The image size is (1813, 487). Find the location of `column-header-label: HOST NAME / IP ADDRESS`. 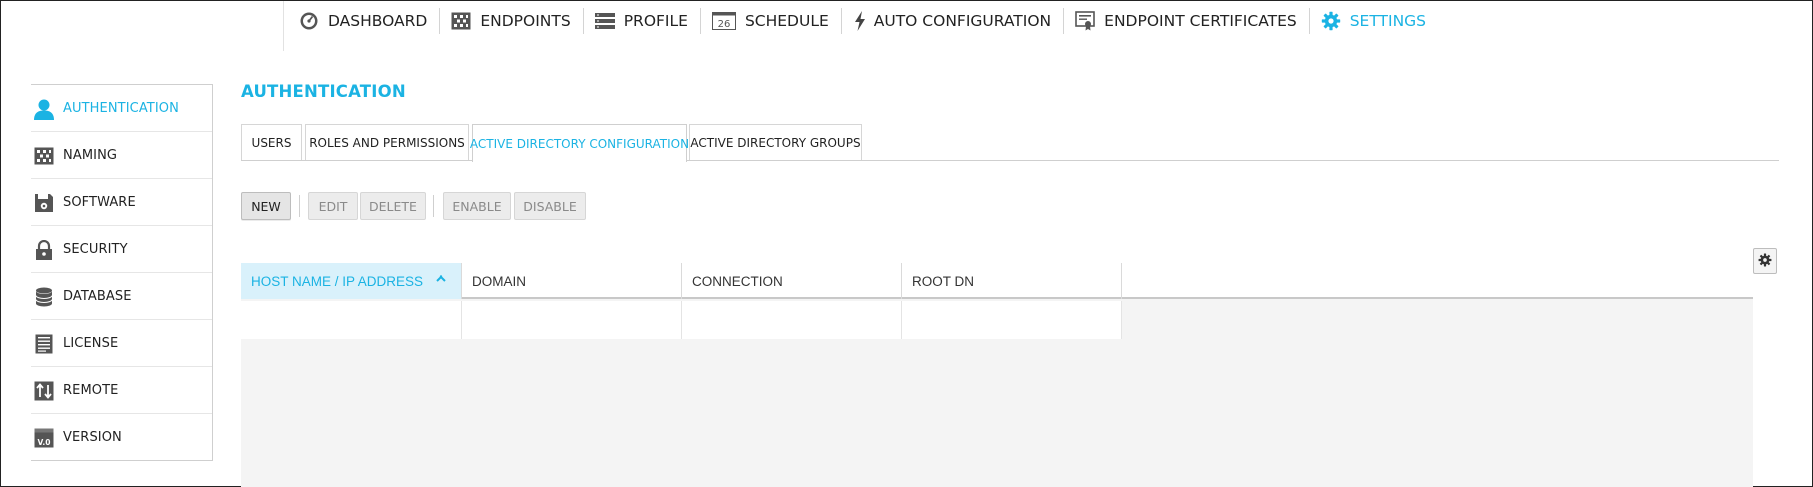

column-header-label: HOST NAME / IP ADDRESS is located at coordinates (337, 281).